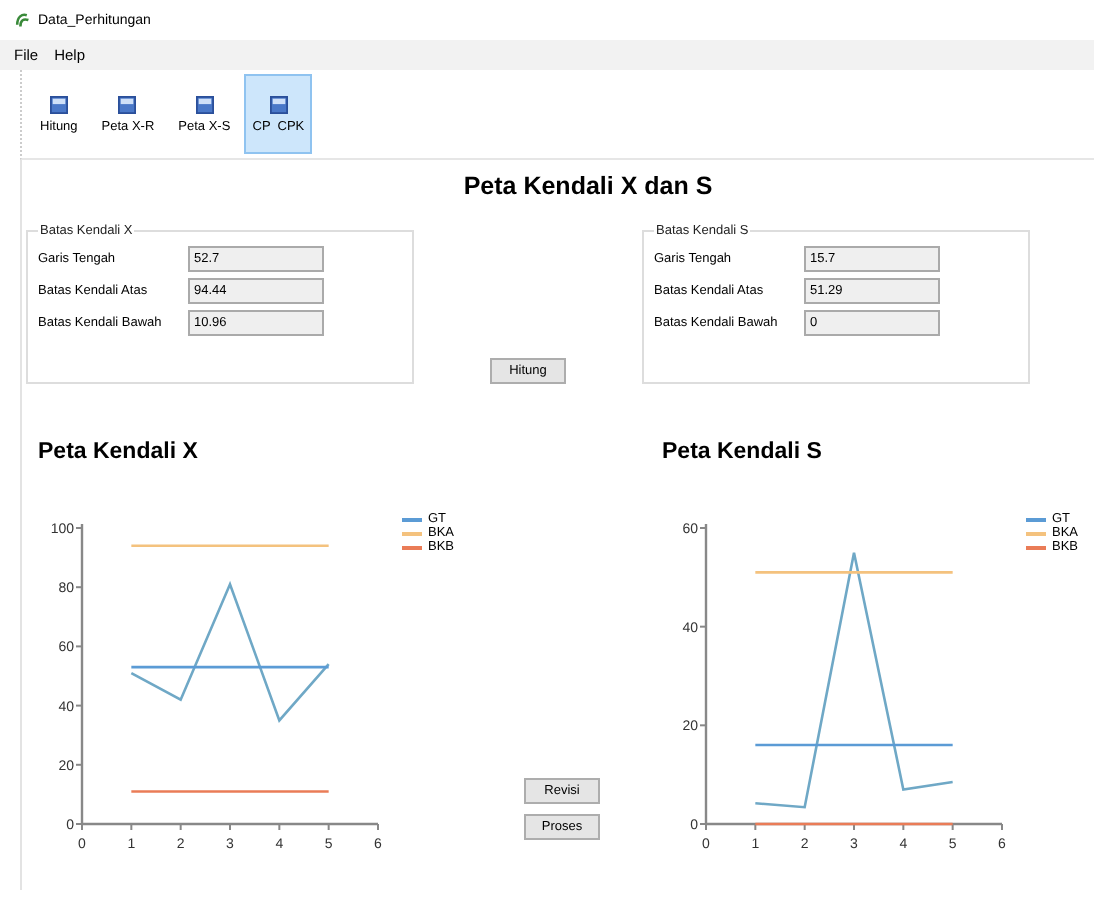  I want to click on chart-title: Peta Kendali S, so click(742, 452).